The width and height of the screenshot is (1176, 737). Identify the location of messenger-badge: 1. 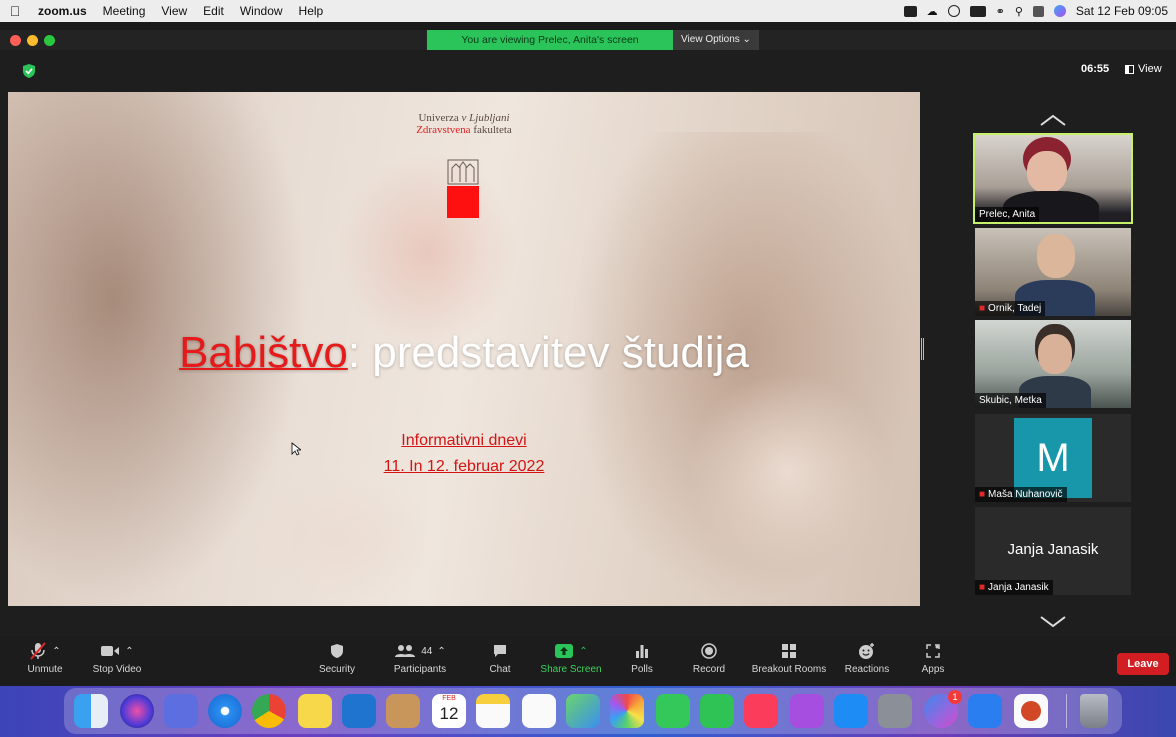
(955, 697).